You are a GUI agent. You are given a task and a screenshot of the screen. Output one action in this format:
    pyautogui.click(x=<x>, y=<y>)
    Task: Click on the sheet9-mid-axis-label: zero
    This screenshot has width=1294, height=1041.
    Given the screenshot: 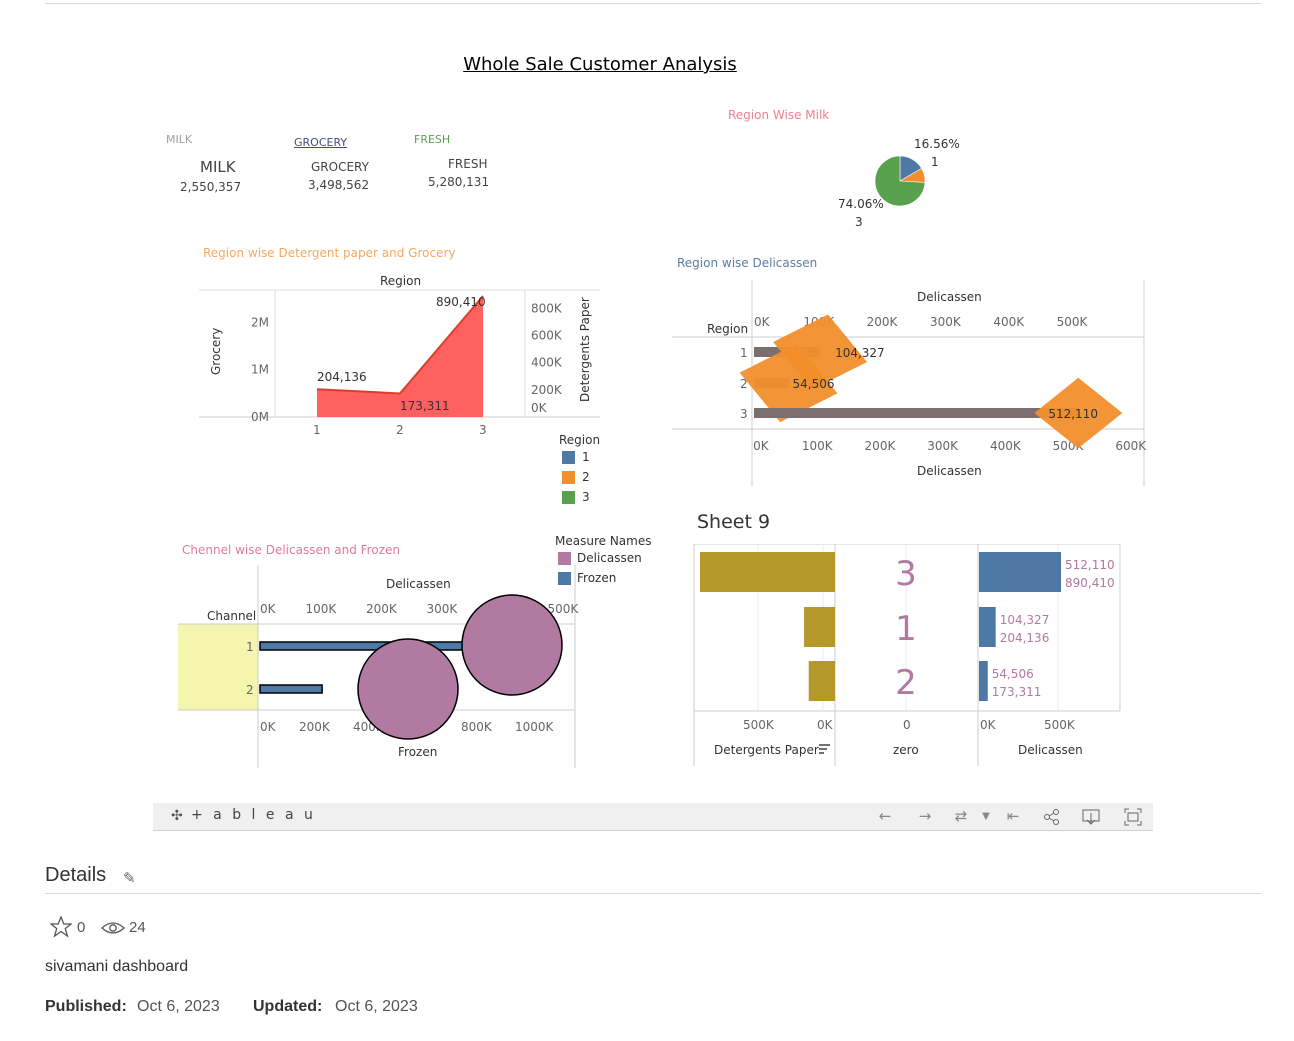 What is the action you would take?
    pyautogui.click(x=906, y=750)
    